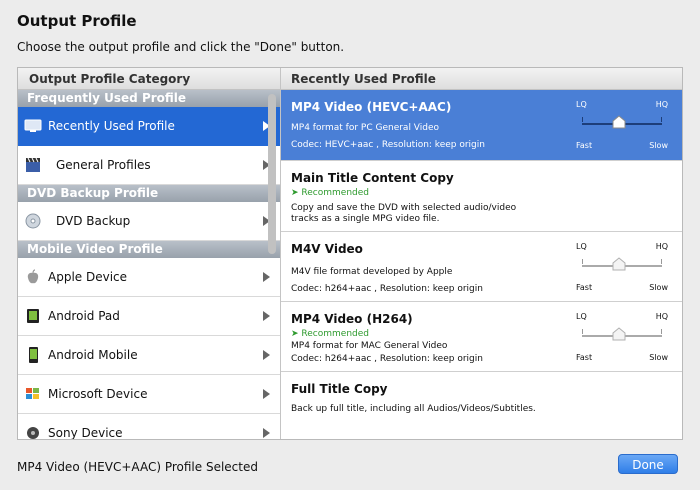  I want to click on category-android-mobile: Android Mobile, so click(149, 355).